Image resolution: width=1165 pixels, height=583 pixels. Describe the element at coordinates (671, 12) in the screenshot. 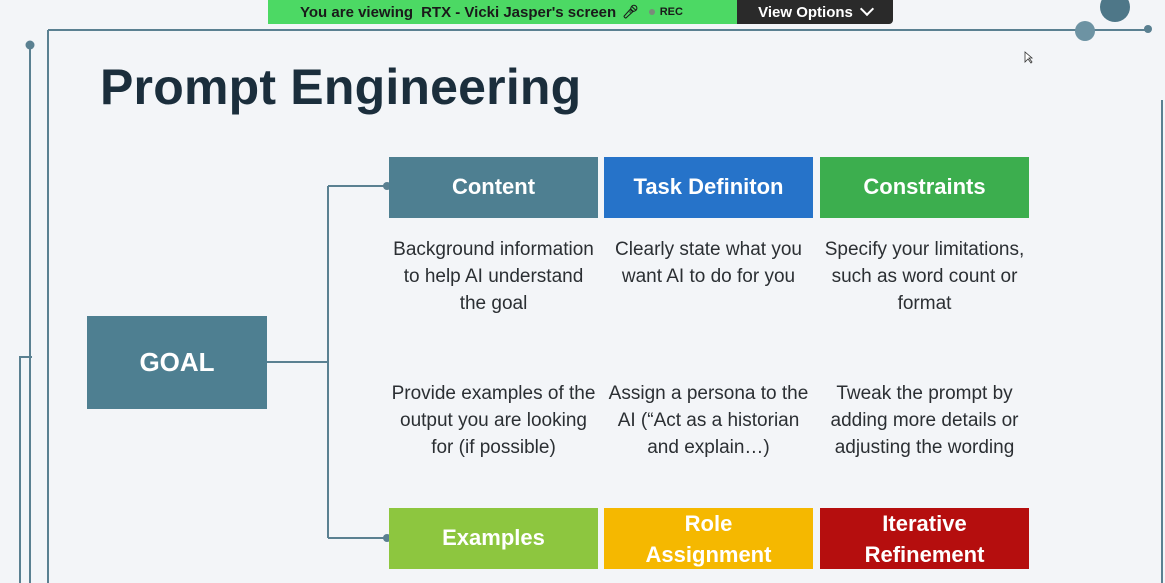

I see `rec-label: REC` at that location.